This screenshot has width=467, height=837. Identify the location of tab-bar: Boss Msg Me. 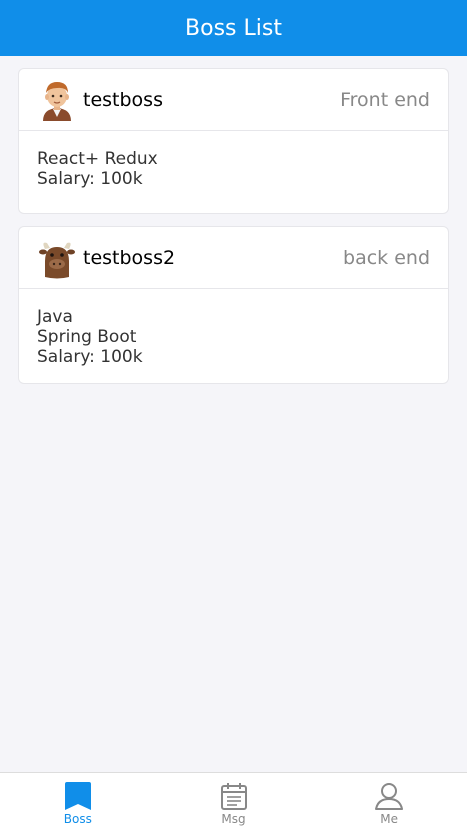
(233, 804).